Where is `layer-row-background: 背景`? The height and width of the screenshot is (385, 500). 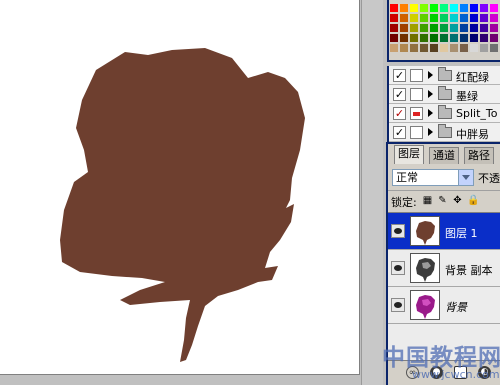 layer-row-background: 背景 is located at coordinates (444, 305).